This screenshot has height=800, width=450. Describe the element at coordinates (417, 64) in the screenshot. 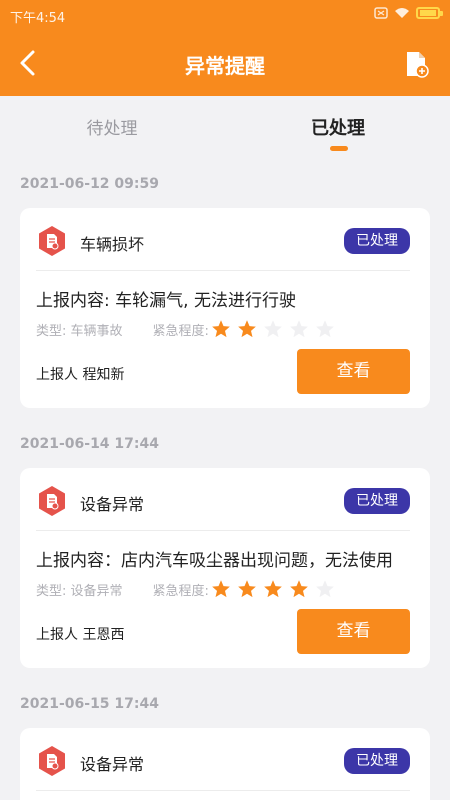

I see `report-document-icon` at that location.